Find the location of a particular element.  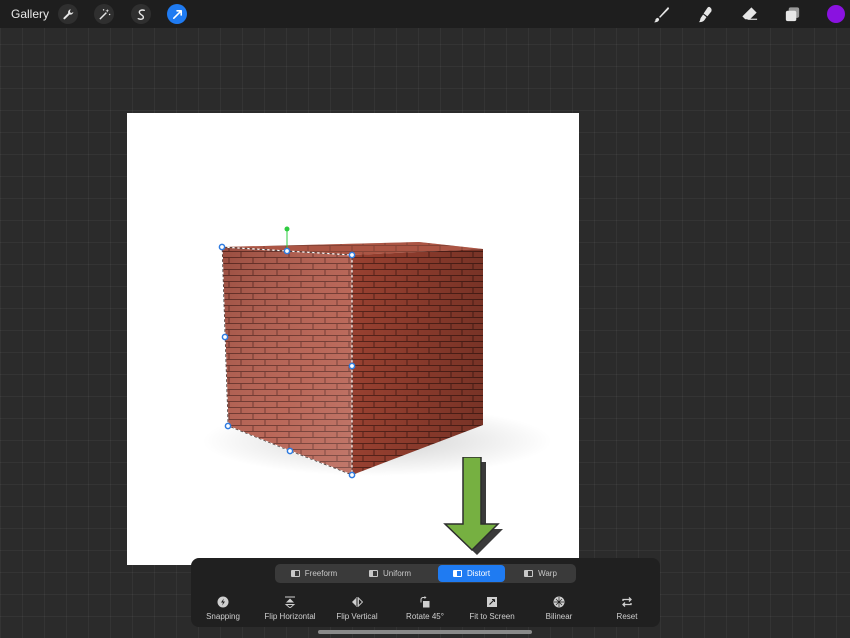

rotation-handle is located at coordinates (287, 229).